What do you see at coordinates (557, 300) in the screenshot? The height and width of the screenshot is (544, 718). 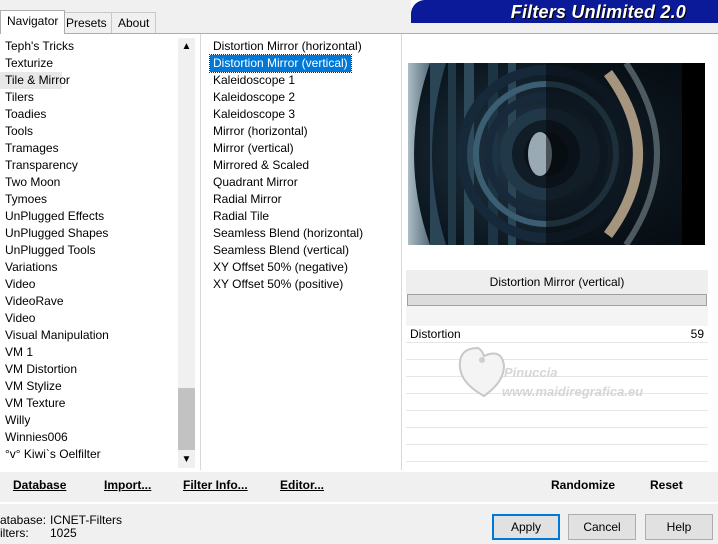 I see `parameter-slider` at bounding box center [557, 300].